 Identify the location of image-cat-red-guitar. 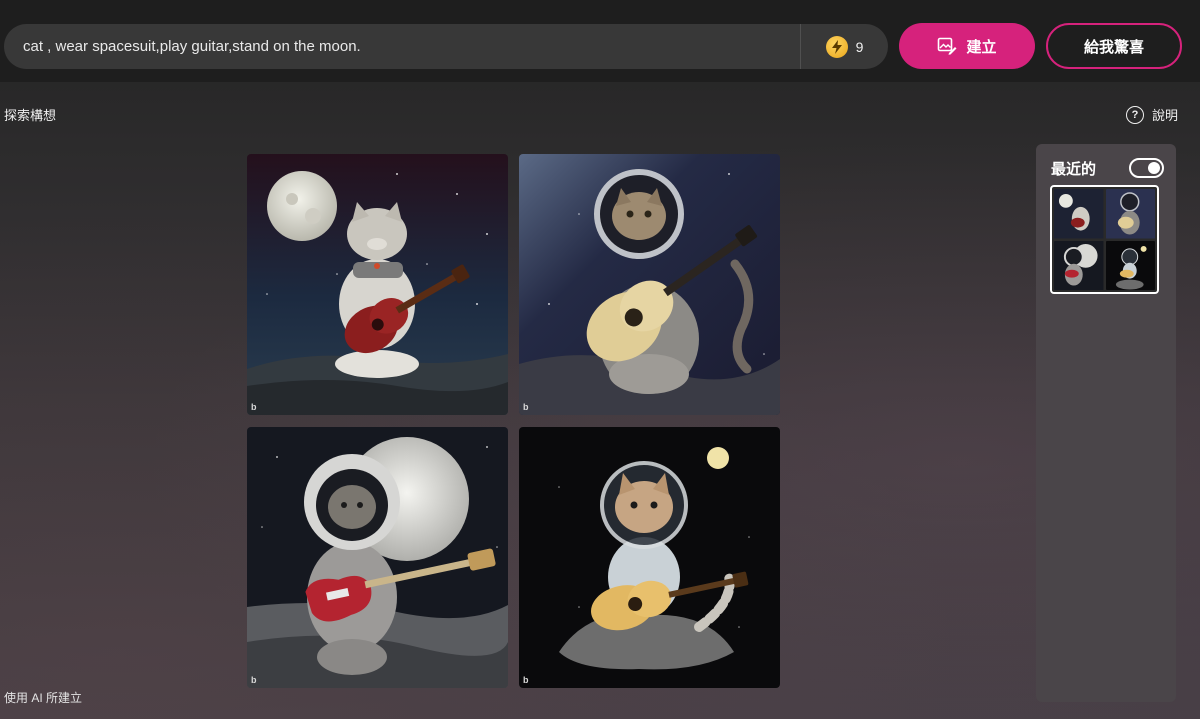
(377, 284).